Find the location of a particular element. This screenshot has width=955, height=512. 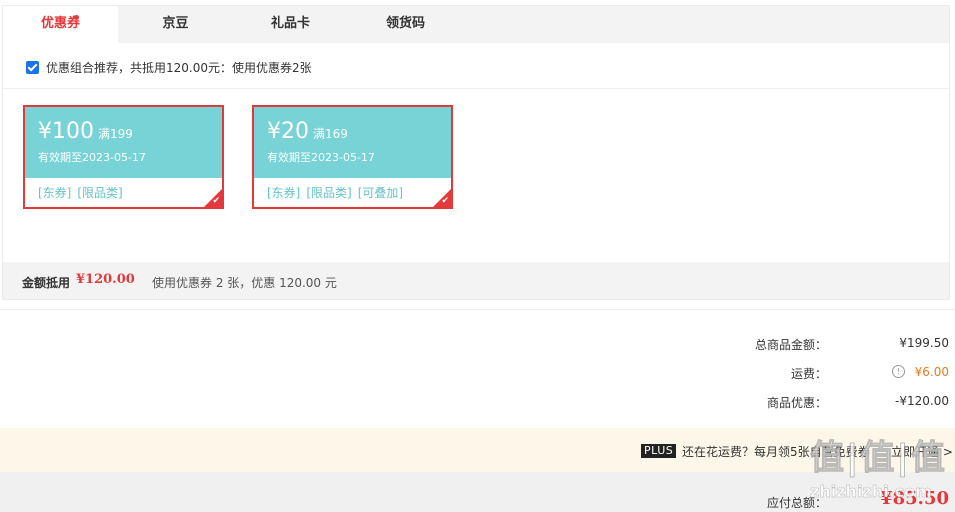

discount-row: 商品优惠： -¥120.00 is located at coordinates (477, 404).